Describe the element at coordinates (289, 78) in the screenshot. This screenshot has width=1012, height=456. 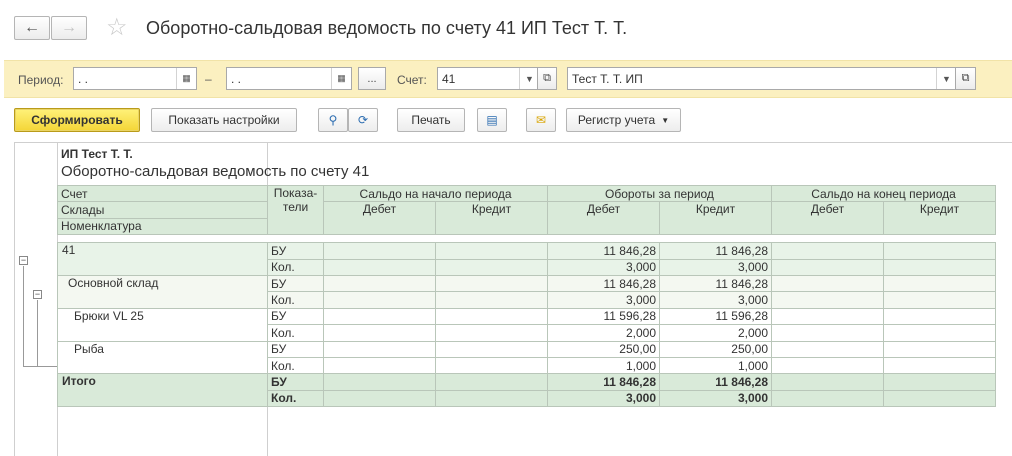
I see `period-to-field: . . ▦` at that location.